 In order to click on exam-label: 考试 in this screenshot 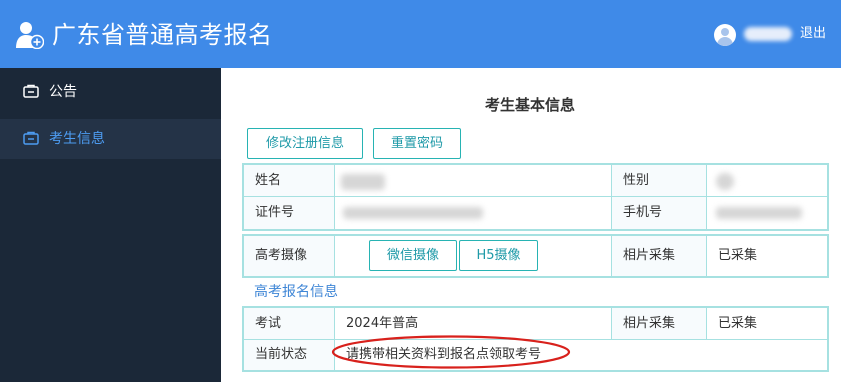, I will do `click(268, 323)`.